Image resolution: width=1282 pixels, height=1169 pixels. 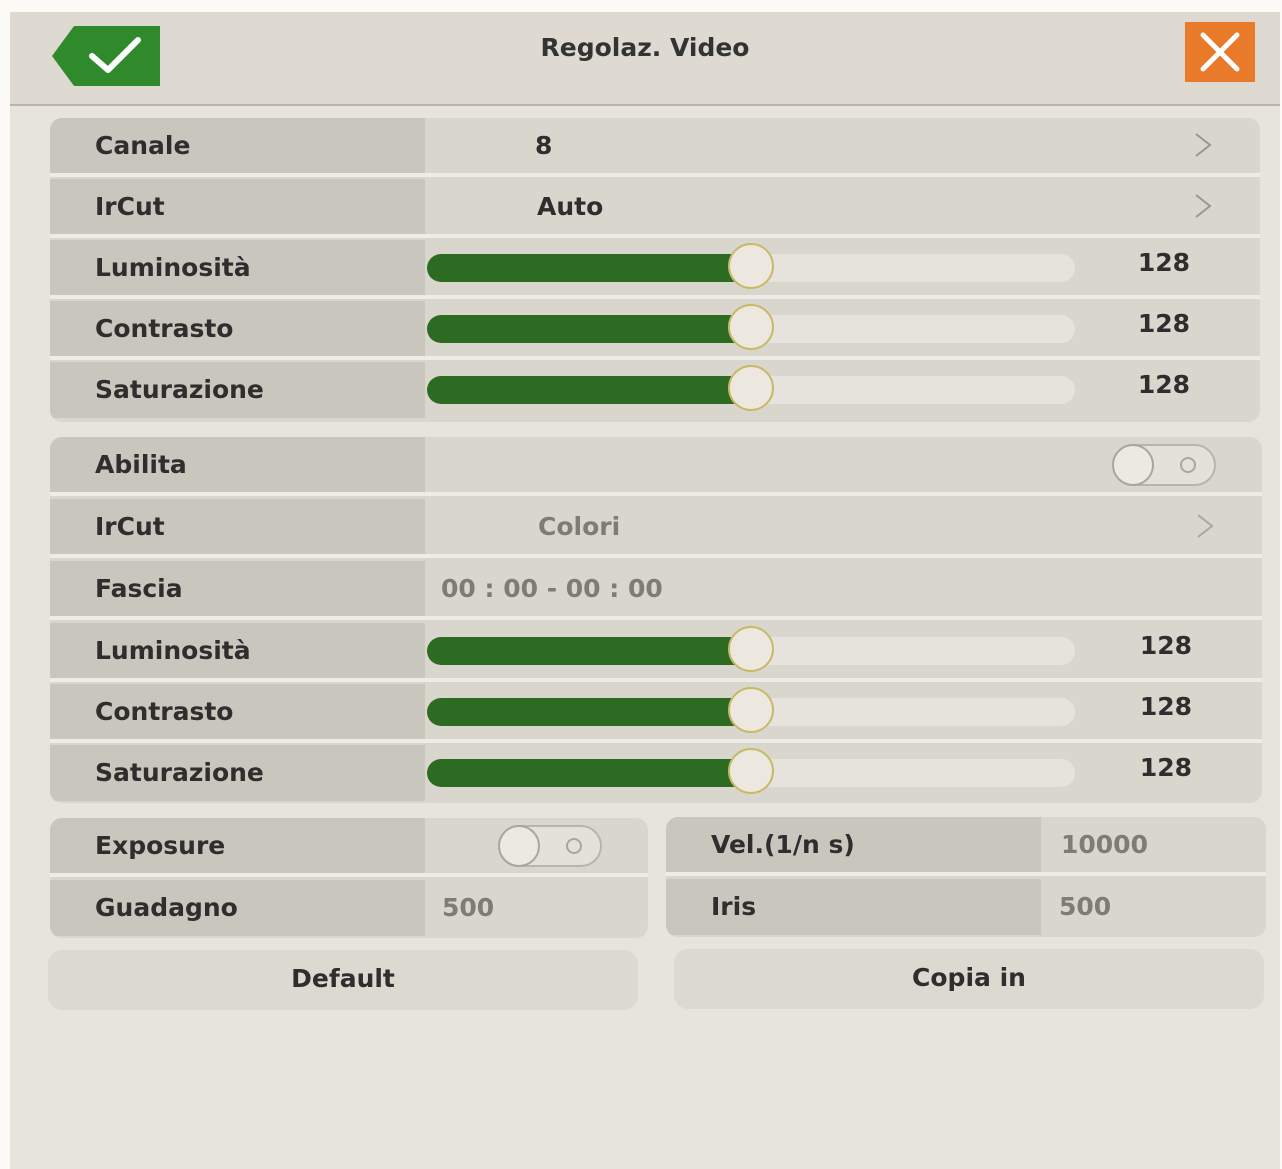 I want to click on ircut-value: Auto, so click(x=570, y=206).